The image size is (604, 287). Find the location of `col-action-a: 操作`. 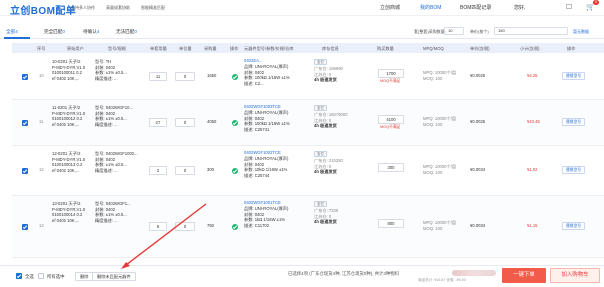

col-action-a: 操作 is located at coordinates (234, 48).